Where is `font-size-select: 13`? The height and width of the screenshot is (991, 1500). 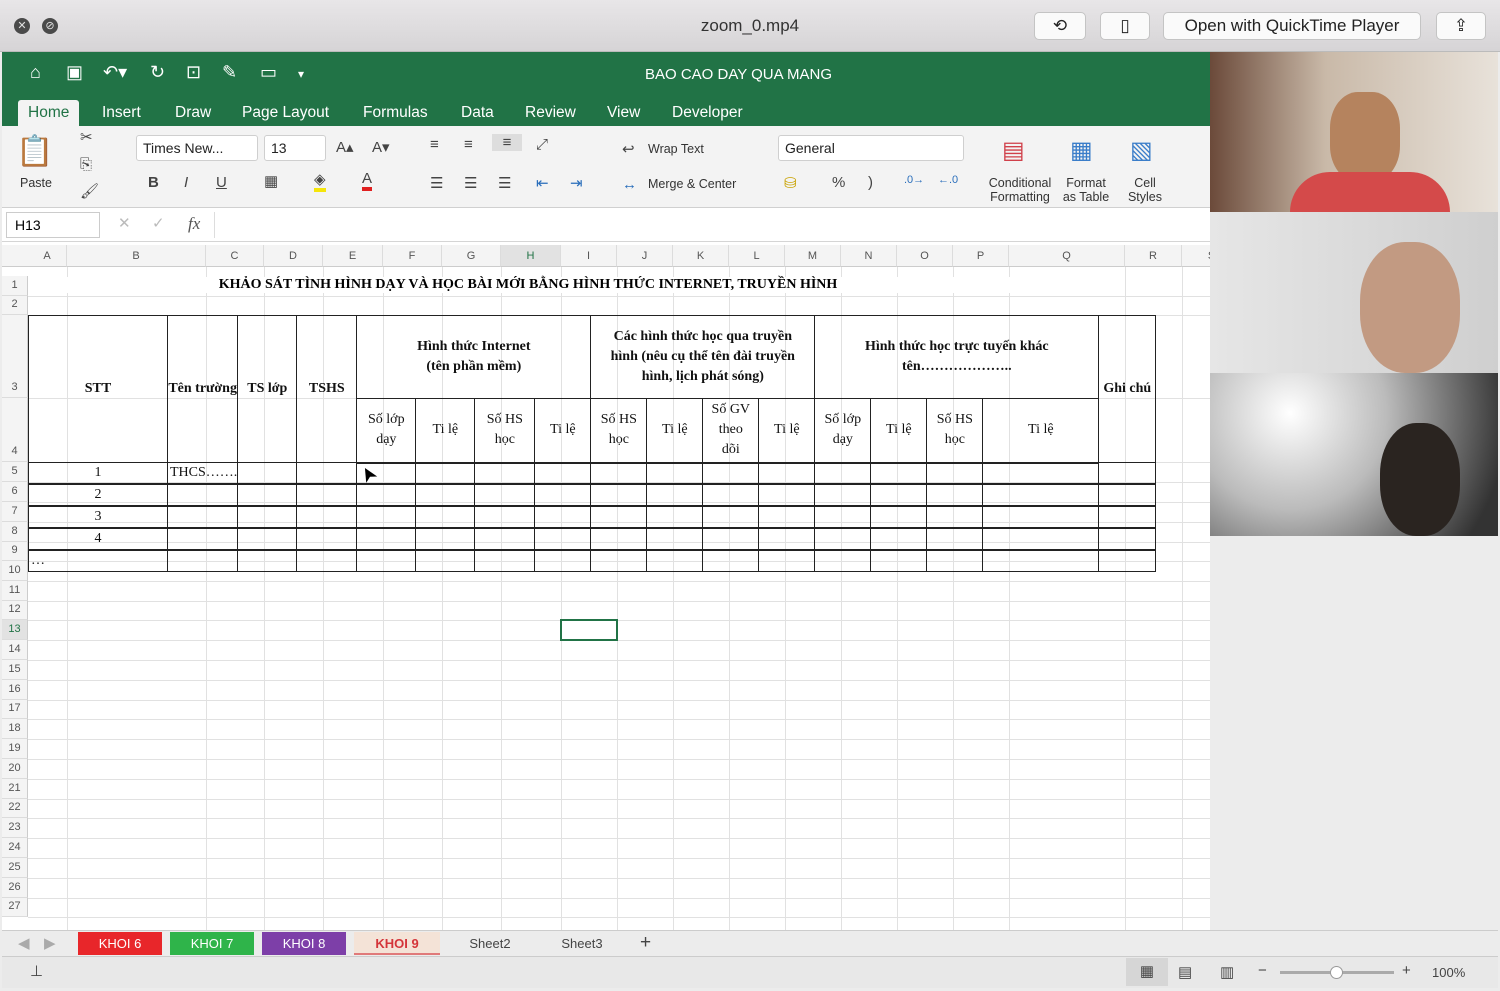 font-size-select: 13 is located at coordinates (295, 148).